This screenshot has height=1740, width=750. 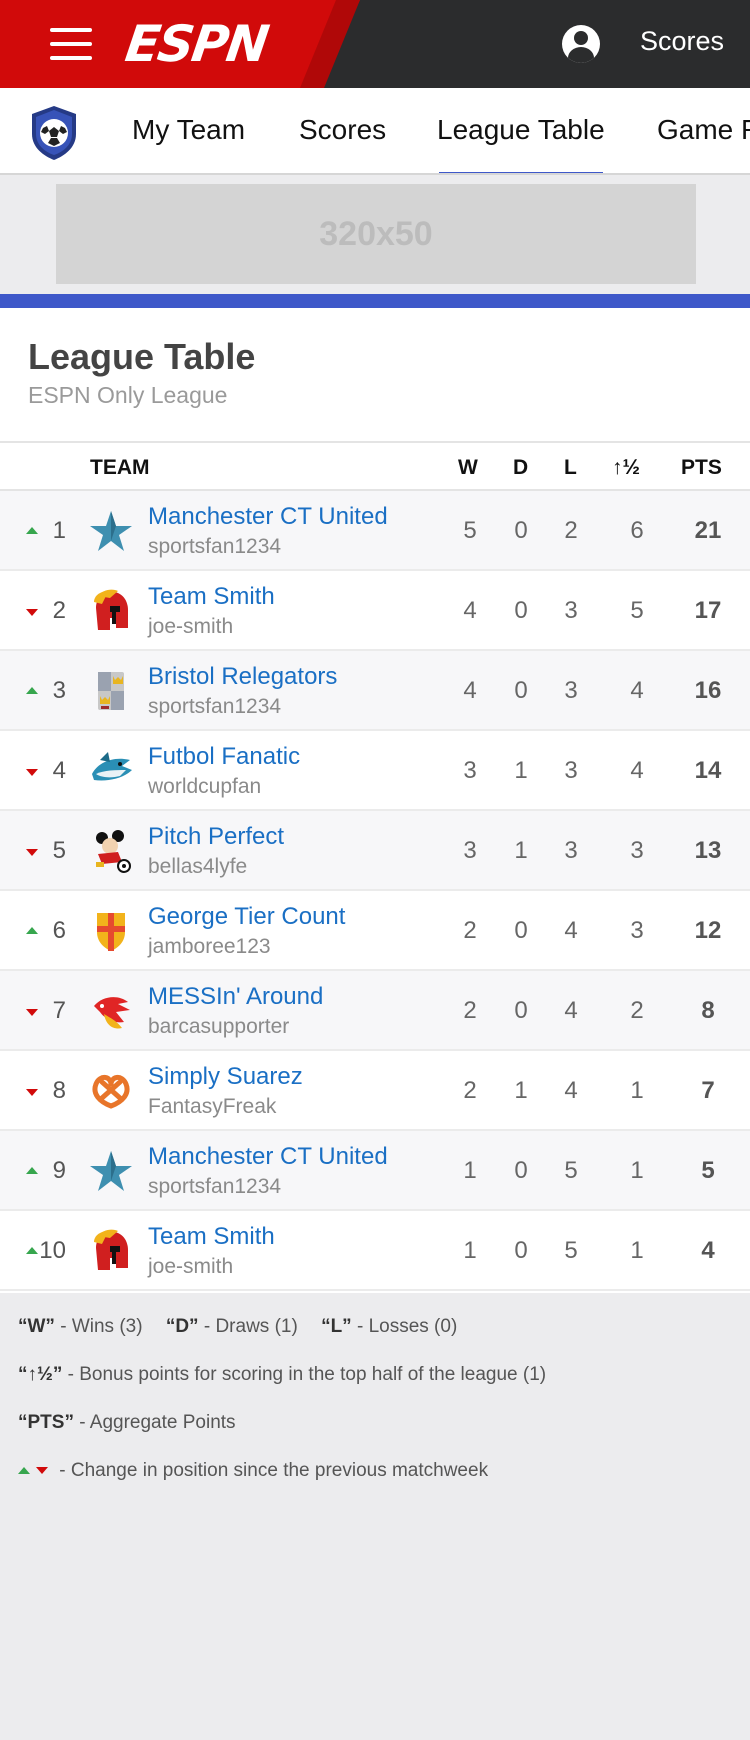 What do you see at coordinates (470, 530) in the screenshot?
I see `wins: 5` at bounding box center [470, 530].